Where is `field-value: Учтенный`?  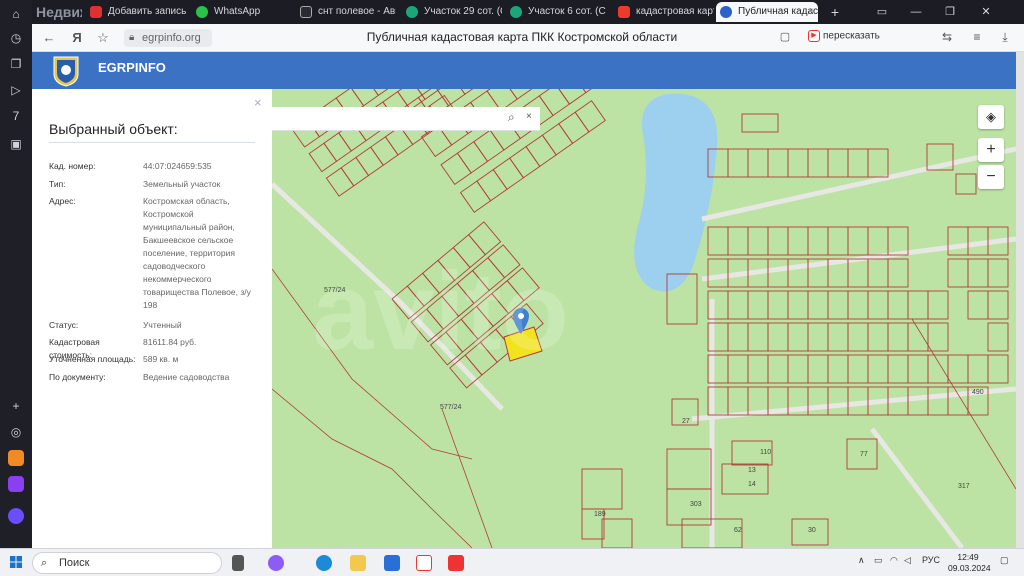
field-value: Учтенный is located at coordinates (162, 325).